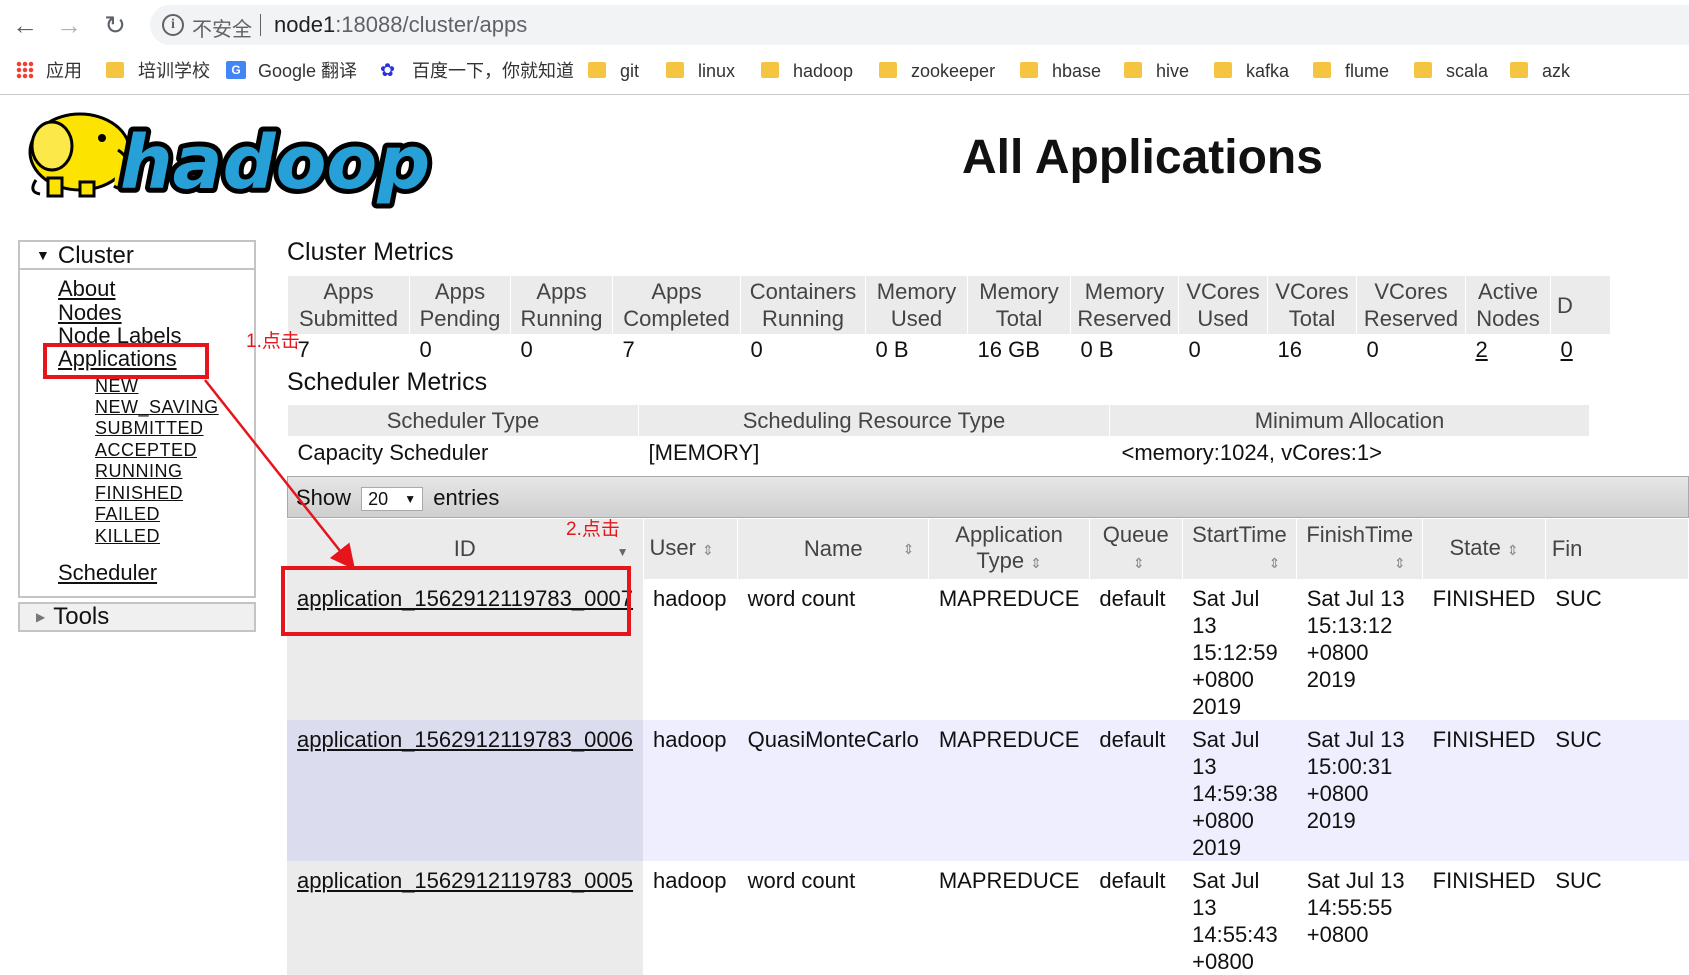 The width and height of the screenshot is (1689, 975). I want to click on table-length-bar: Show 20 ▼ entries, so click(988, 497).